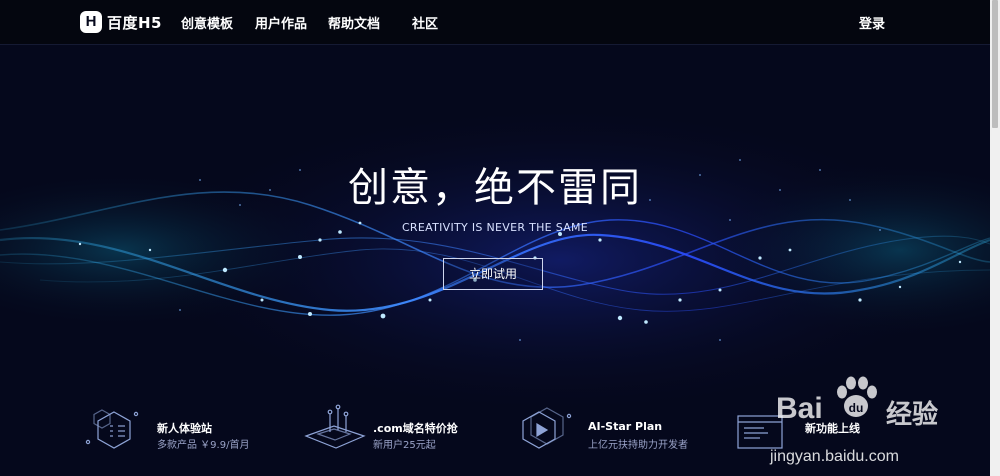 The width and height of the screenshot is (1000, 476). I want to click on try-now-button: 立即试用, so click(493, 274).